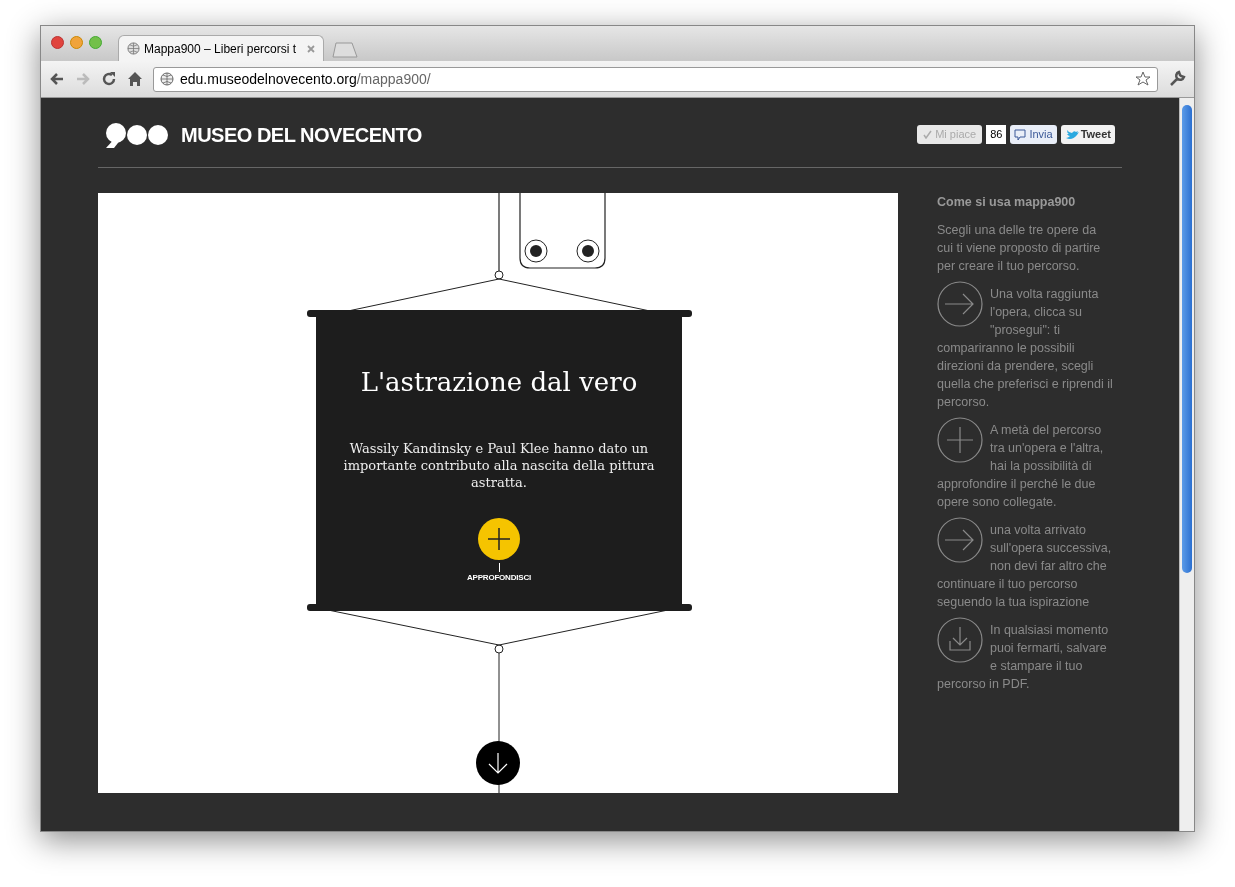 Image resolution: width=1235 pixels, height=887 pixels. What do you see at coordinates (57, 79) in the screenshot?
I see `back-icon` at bounding box center [57, 79].